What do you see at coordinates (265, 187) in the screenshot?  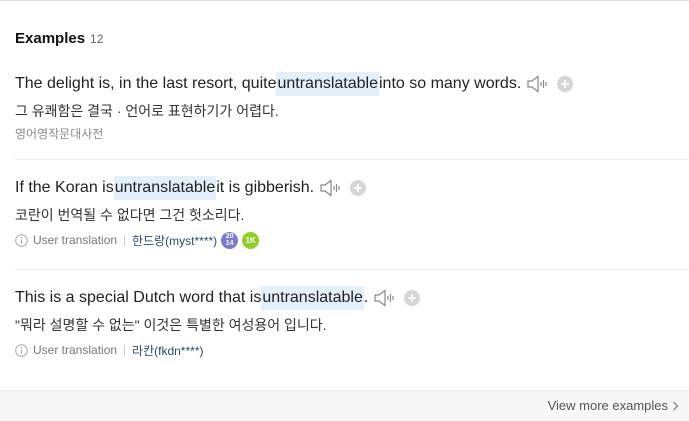 I see `sentence-text-after: it is gibberish.` at bounding box center [265, 187].